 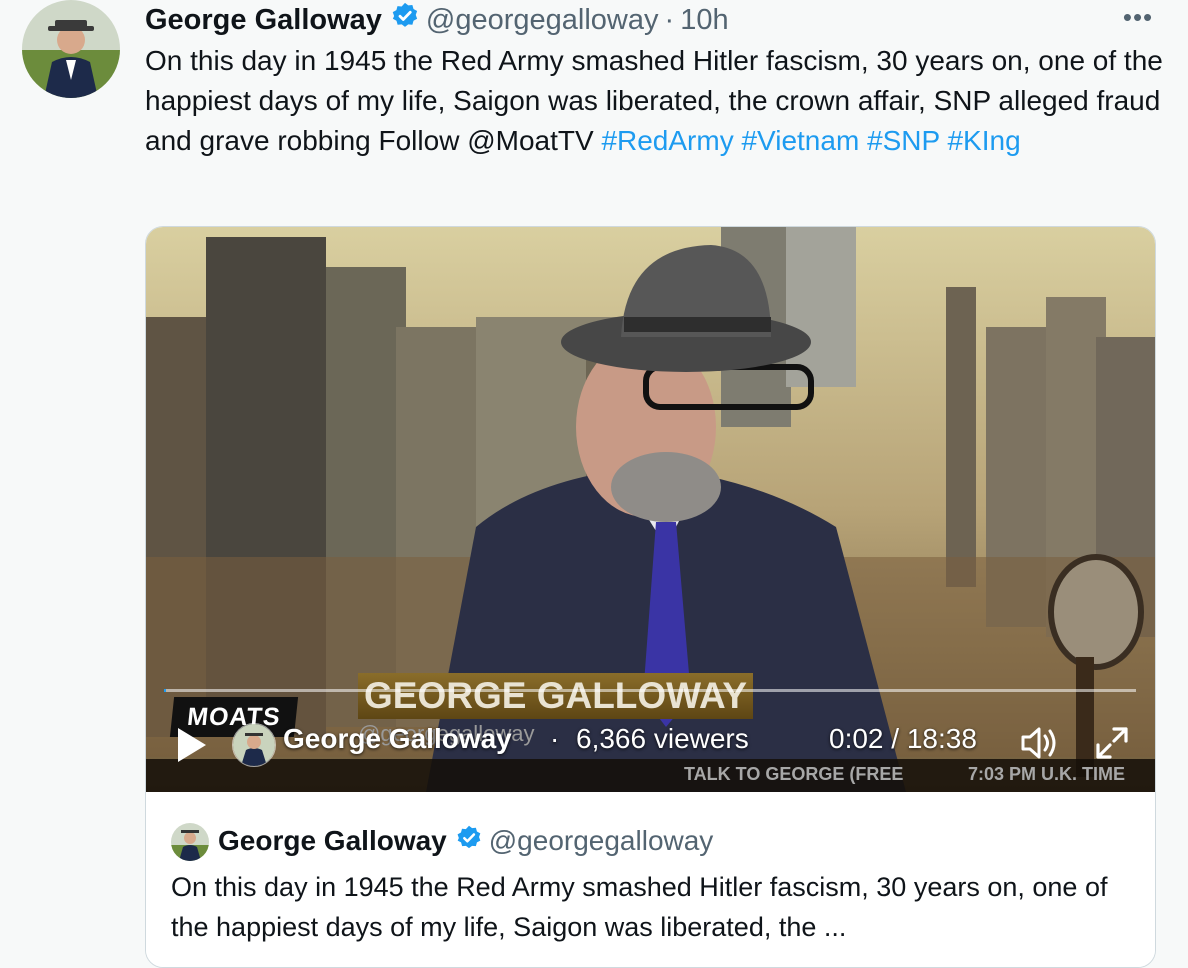 I want to click on host-name: George Galloway, so click(x=397, y=739).